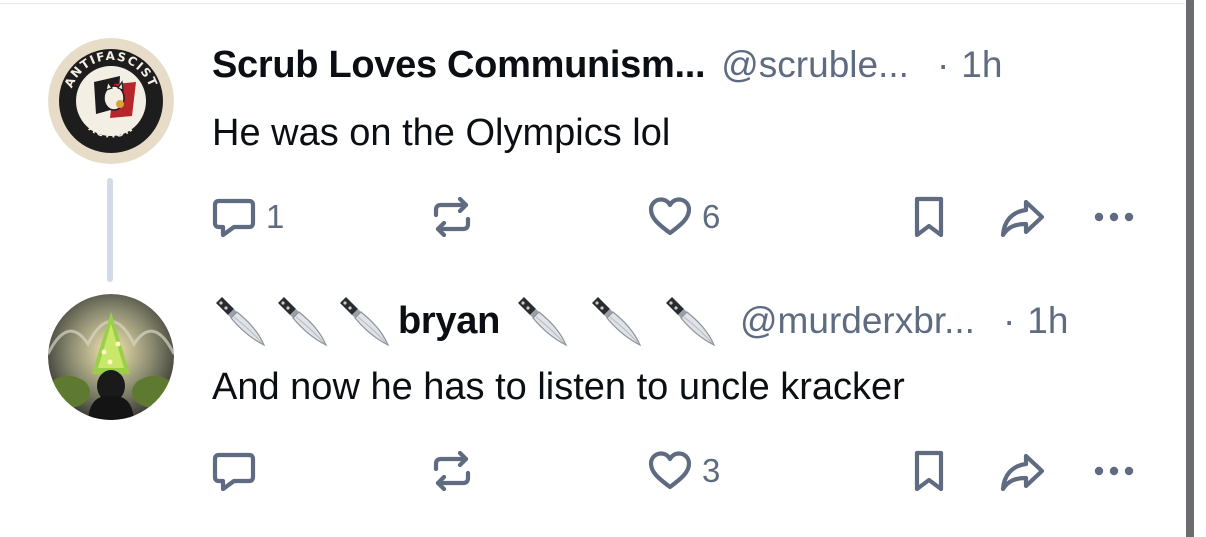 The height and width of the screenshot is (537, 1206). What do you see at coordinates (449, 321) in the screenshot?
I see `display-name: bryan` at bounding box center [449, 321].